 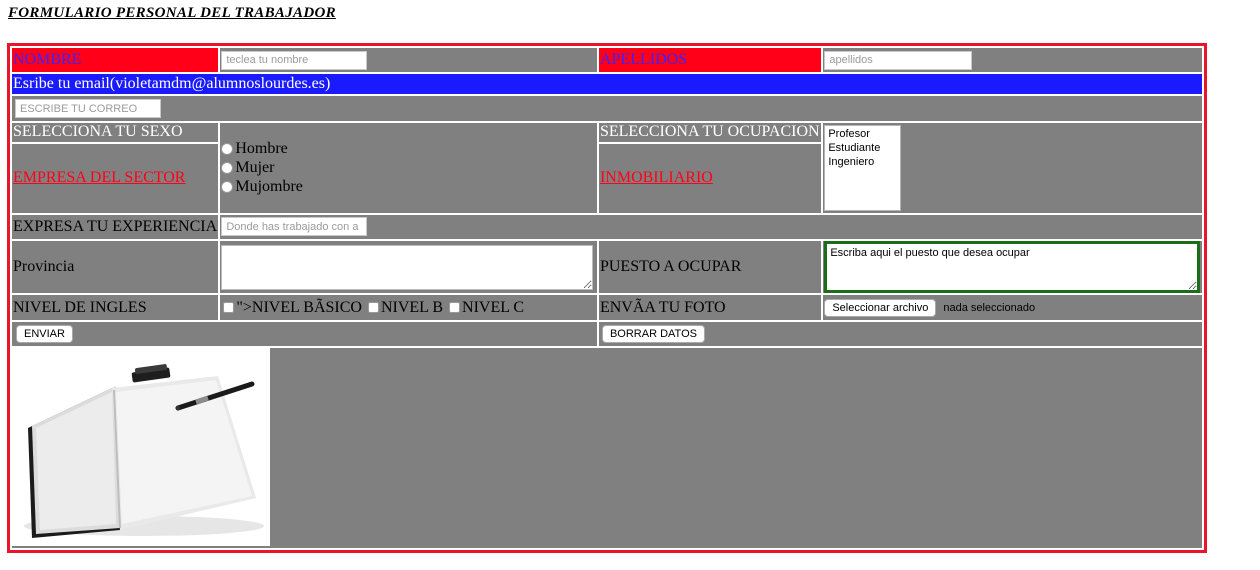 What do you see at coordinates (44, 334) in the screenshot?
I see `enviar-button: ENVIAR` at bounding box center [44, 334].